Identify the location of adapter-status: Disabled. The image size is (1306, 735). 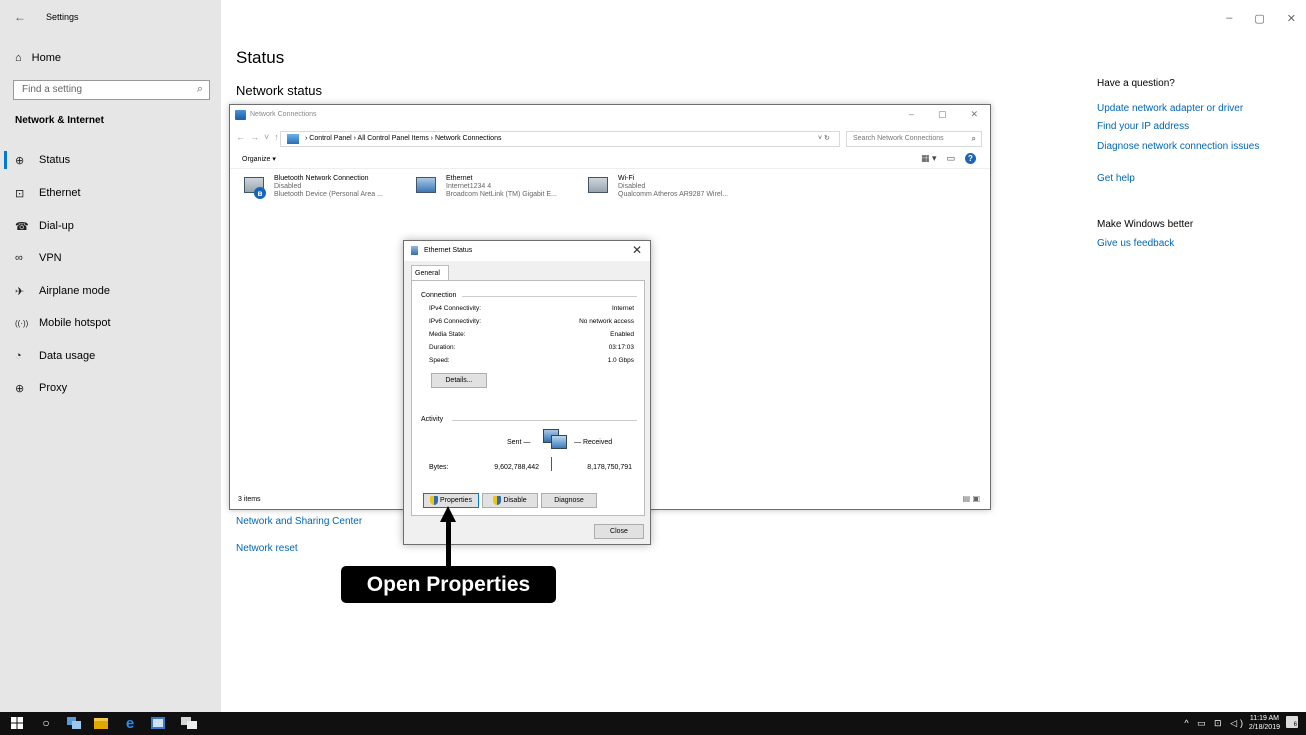
(288, 186).